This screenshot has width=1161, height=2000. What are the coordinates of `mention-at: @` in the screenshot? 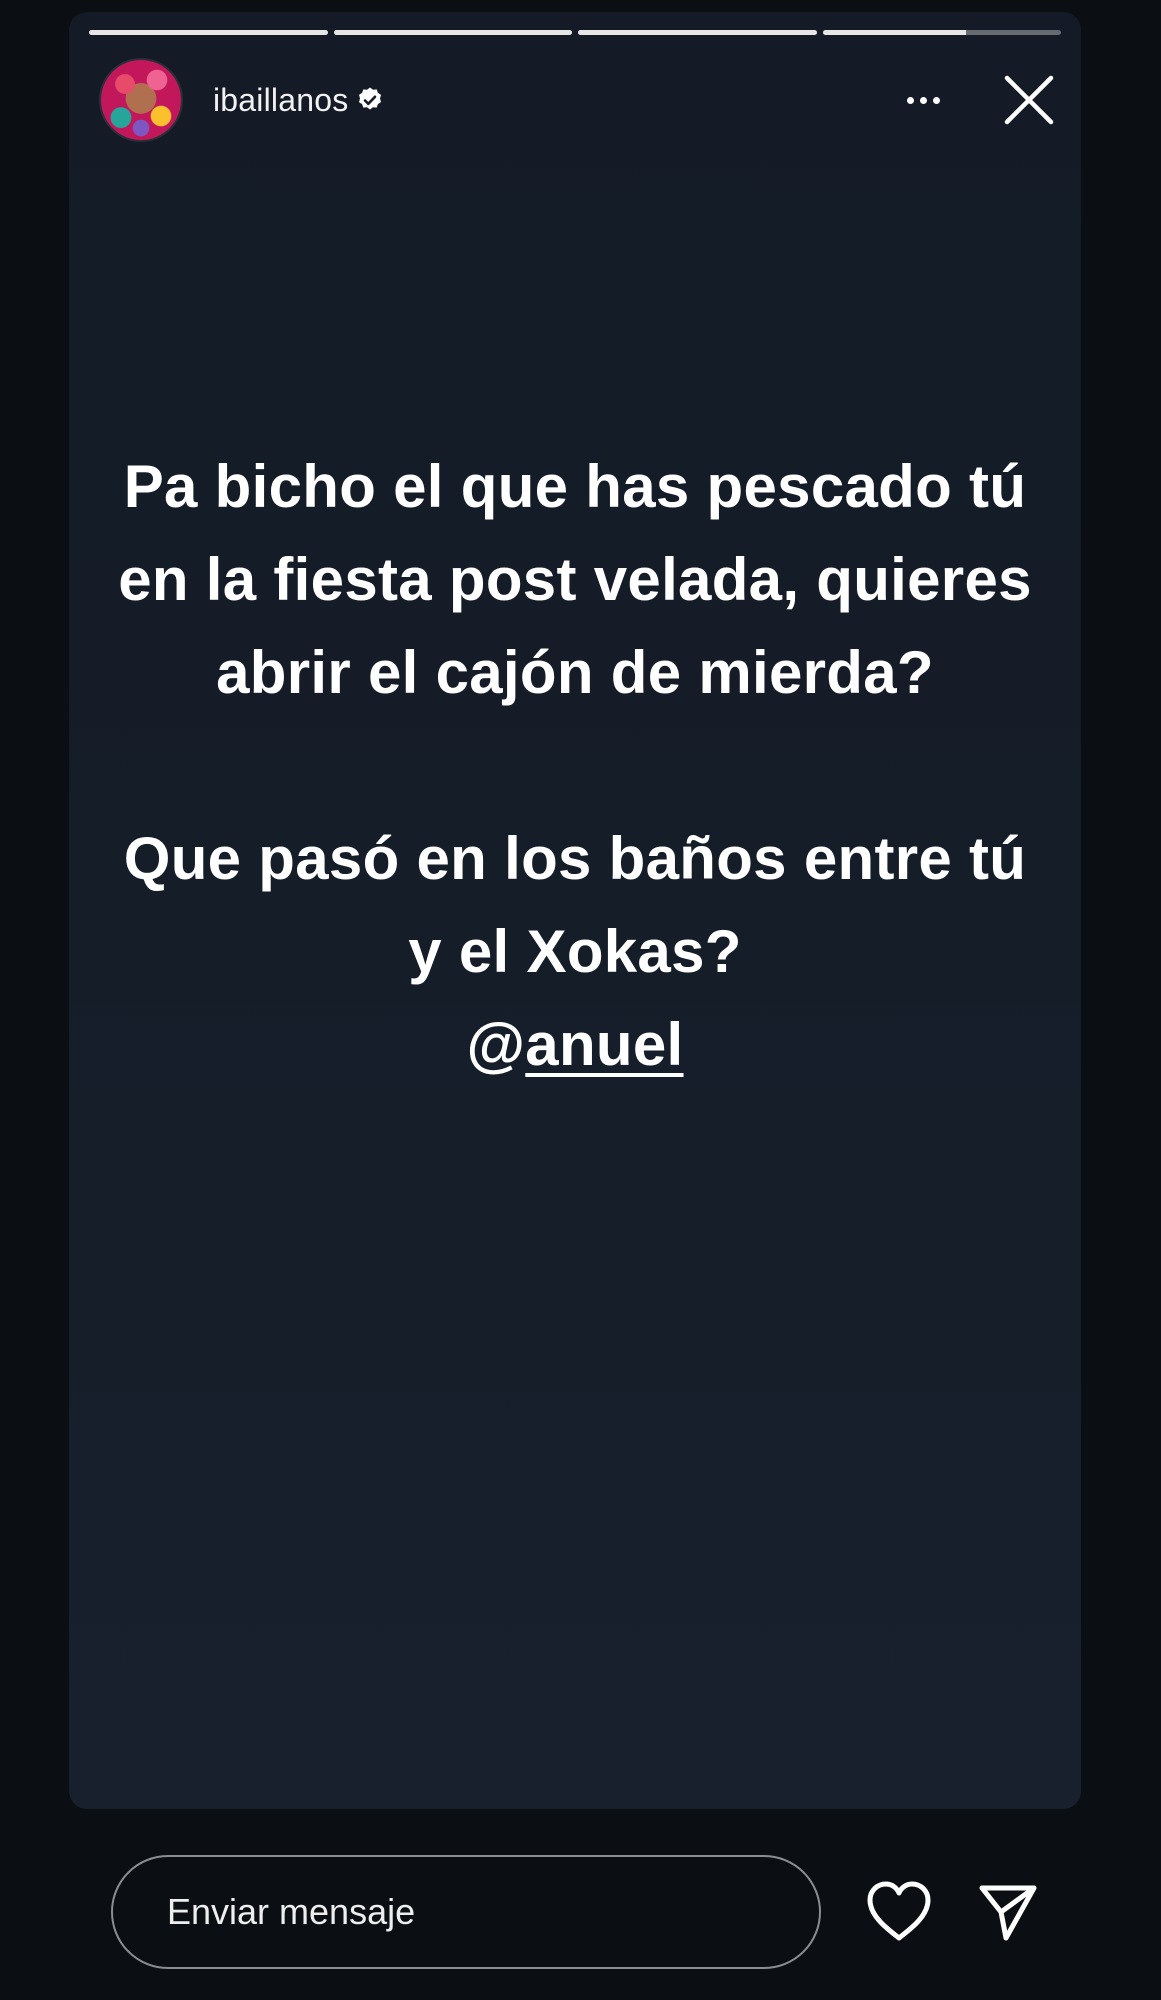 It's located at (496, 1044).